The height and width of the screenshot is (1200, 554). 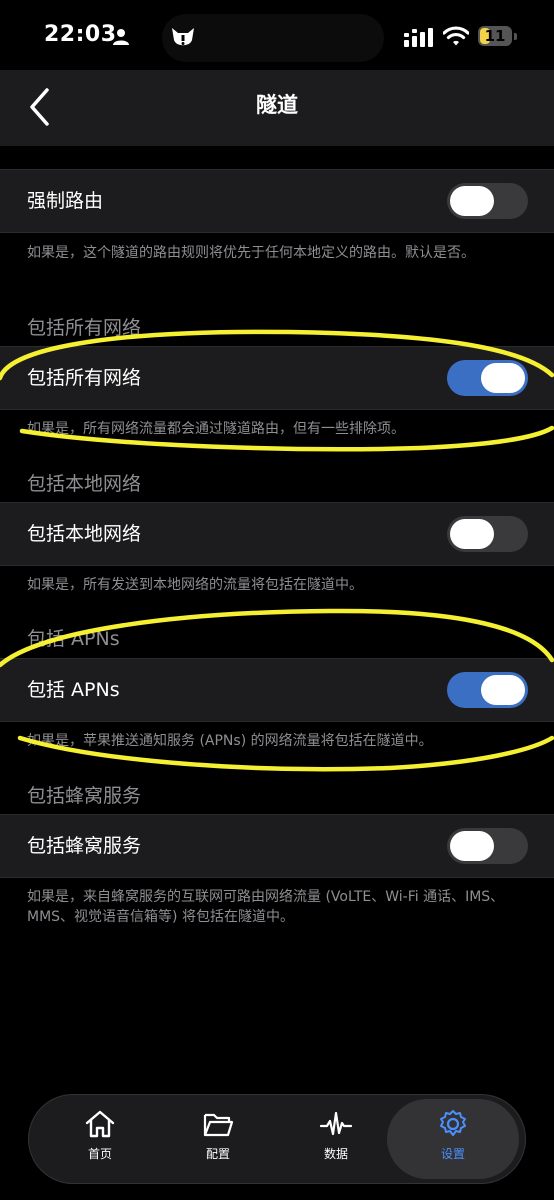 What do you see at coordinates (183, 37) in the screenshot?
I see `app-activity-icon` at bounding box center [183, 37].